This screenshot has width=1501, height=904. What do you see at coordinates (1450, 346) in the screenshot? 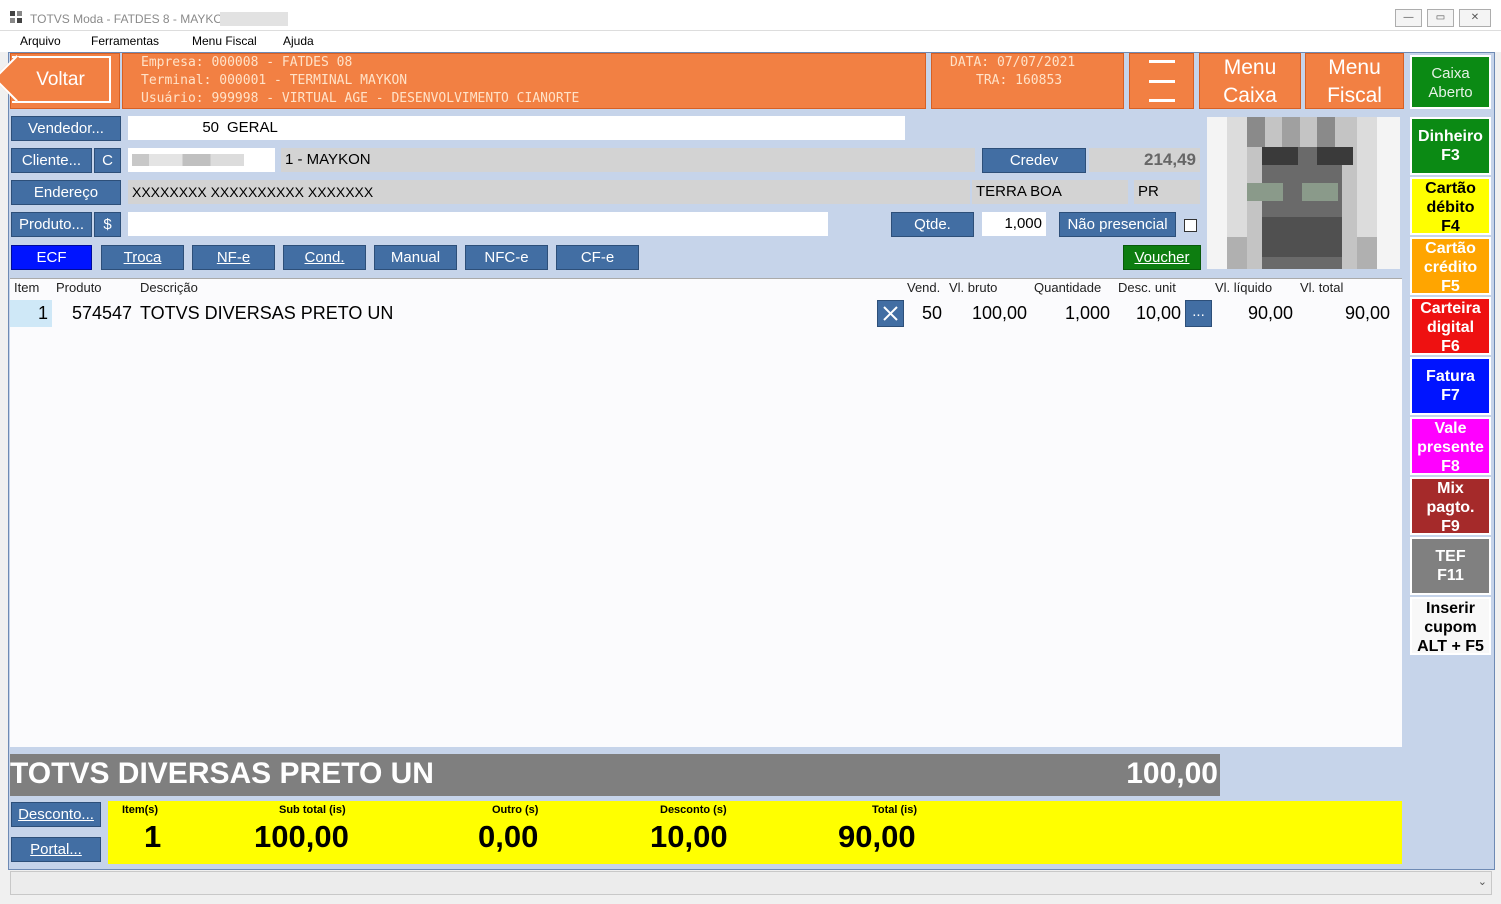
I see `payment-button-shortcut: F6` at bounding box center [1450, 346].